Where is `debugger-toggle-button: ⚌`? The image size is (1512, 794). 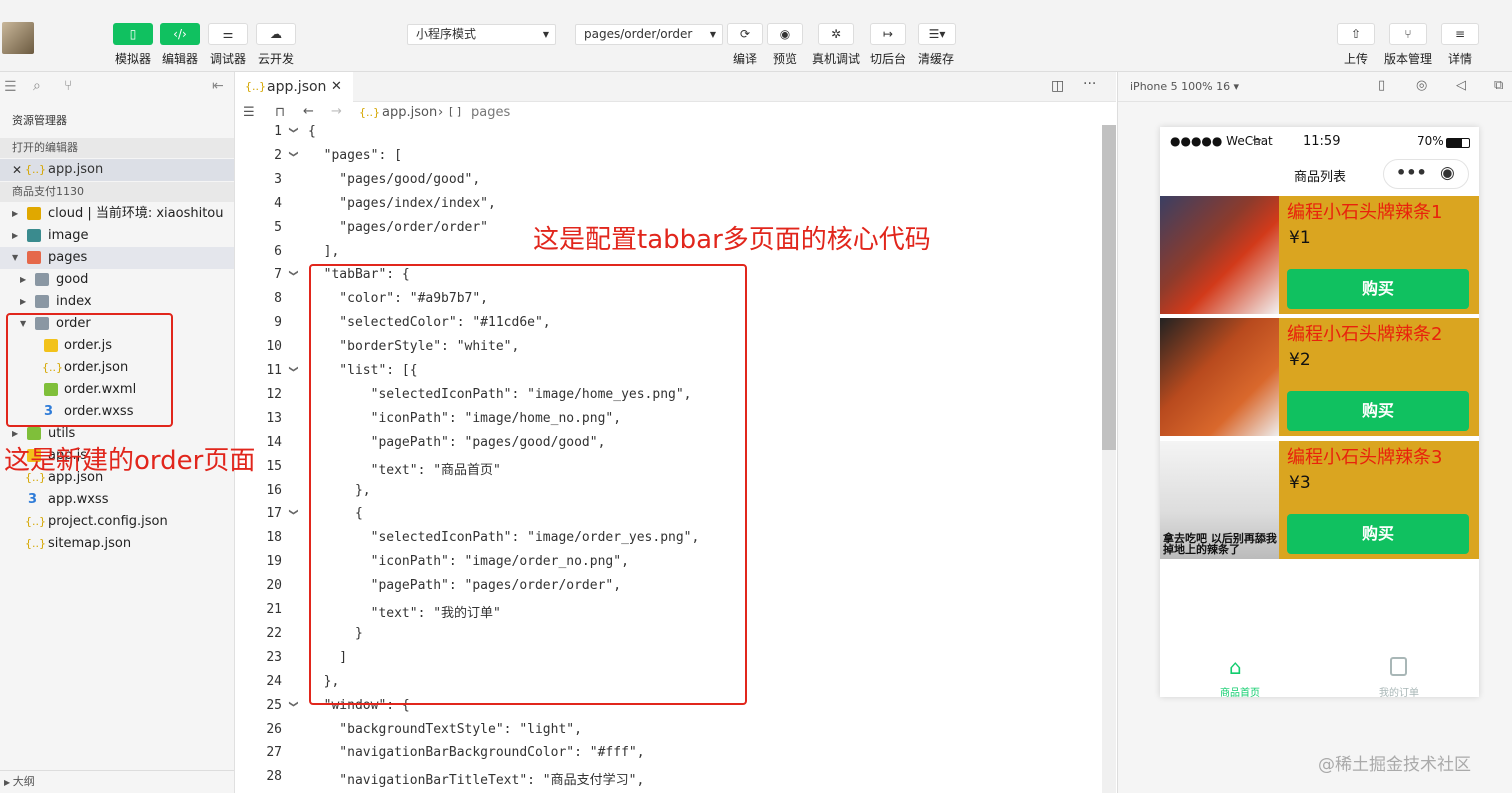 debugger-toggle-button: ⚌ is located at coordinates (228, 34).